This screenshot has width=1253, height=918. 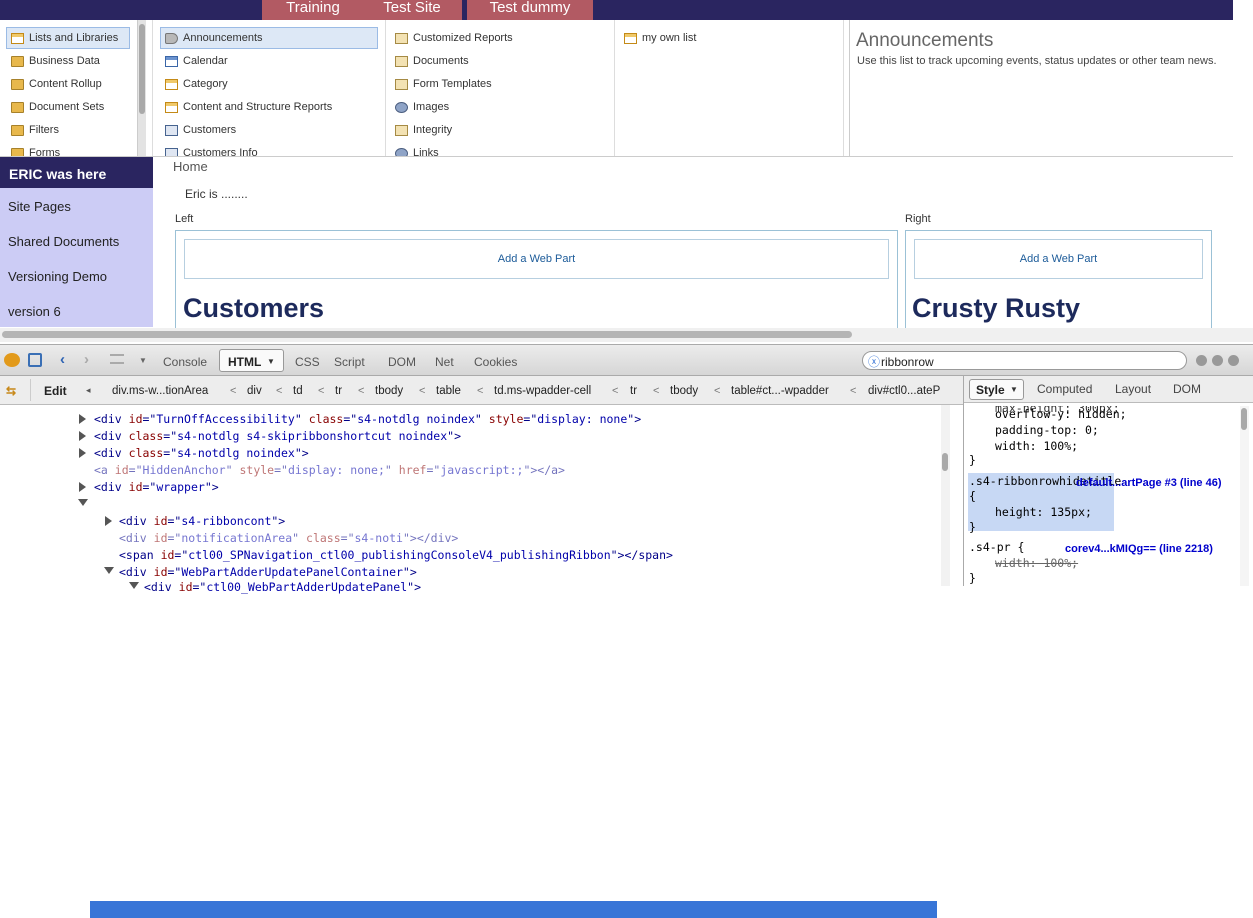 What do you see at coordinates (185, 362) in the screenshot?
I see `tab-console: Console` at bounding box center [185, 362].